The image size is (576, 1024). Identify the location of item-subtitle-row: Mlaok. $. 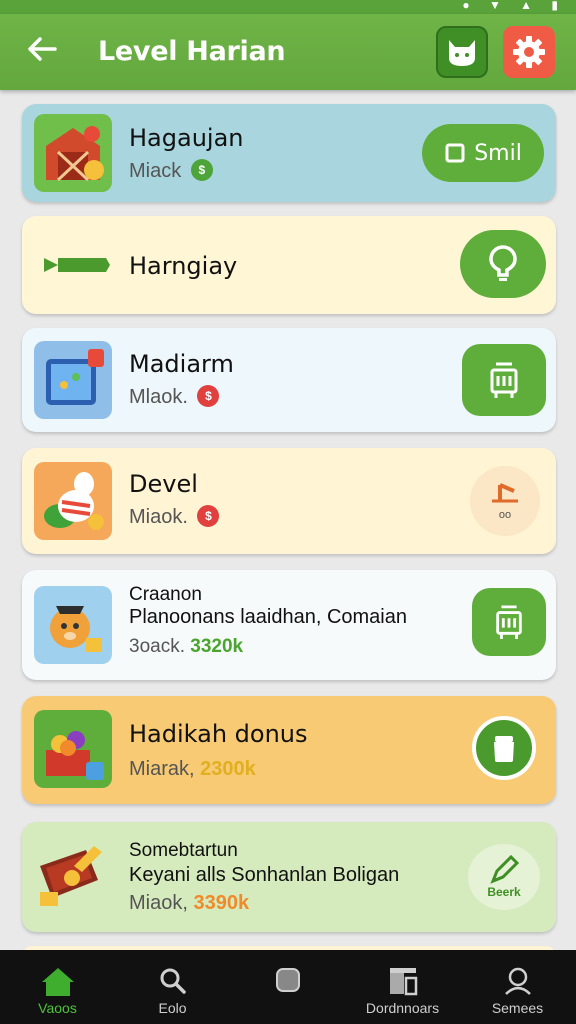
(174, 396).